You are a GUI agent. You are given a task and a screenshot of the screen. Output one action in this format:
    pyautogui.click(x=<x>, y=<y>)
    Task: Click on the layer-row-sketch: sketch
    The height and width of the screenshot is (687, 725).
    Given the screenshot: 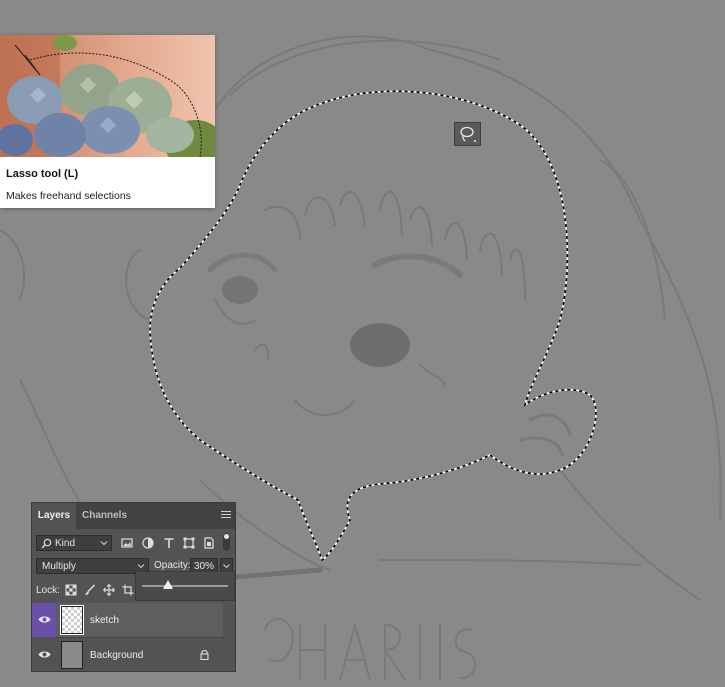 What is the action you would take?
    pyautogui.click(x=127, y=620)
    